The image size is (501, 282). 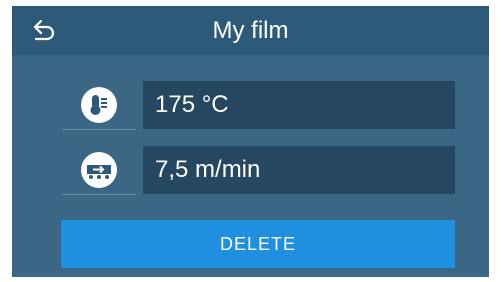 I want to click on conveyor-speed-icon, so click(x=99, y=170).